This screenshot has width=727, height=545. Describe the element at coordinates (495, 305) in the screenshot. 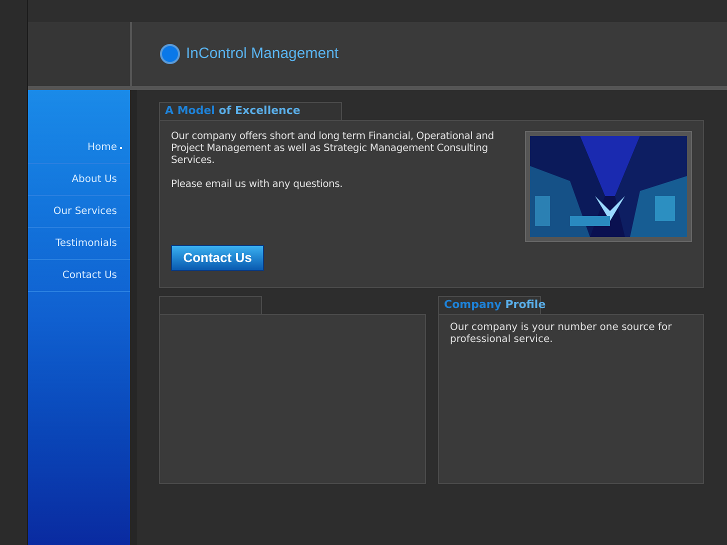

I see `section-title: Company Profile` at that location.